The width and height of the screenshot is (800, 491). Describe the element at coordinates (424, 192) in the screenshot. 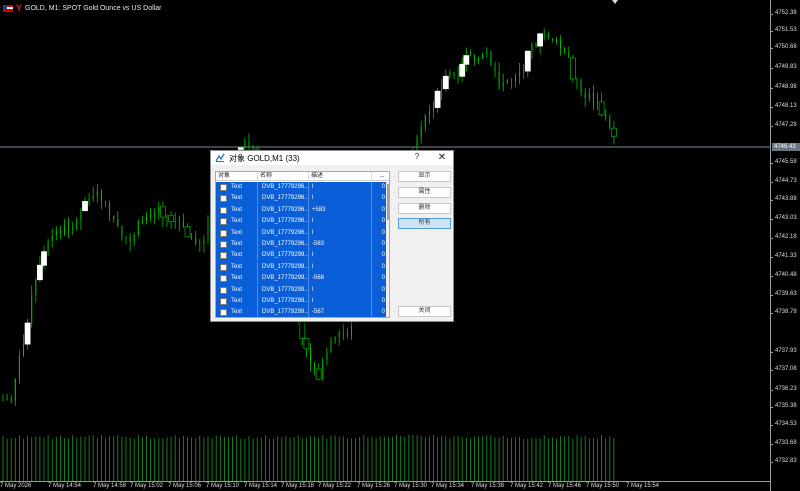

I see `properties-button: 属性` at that location.